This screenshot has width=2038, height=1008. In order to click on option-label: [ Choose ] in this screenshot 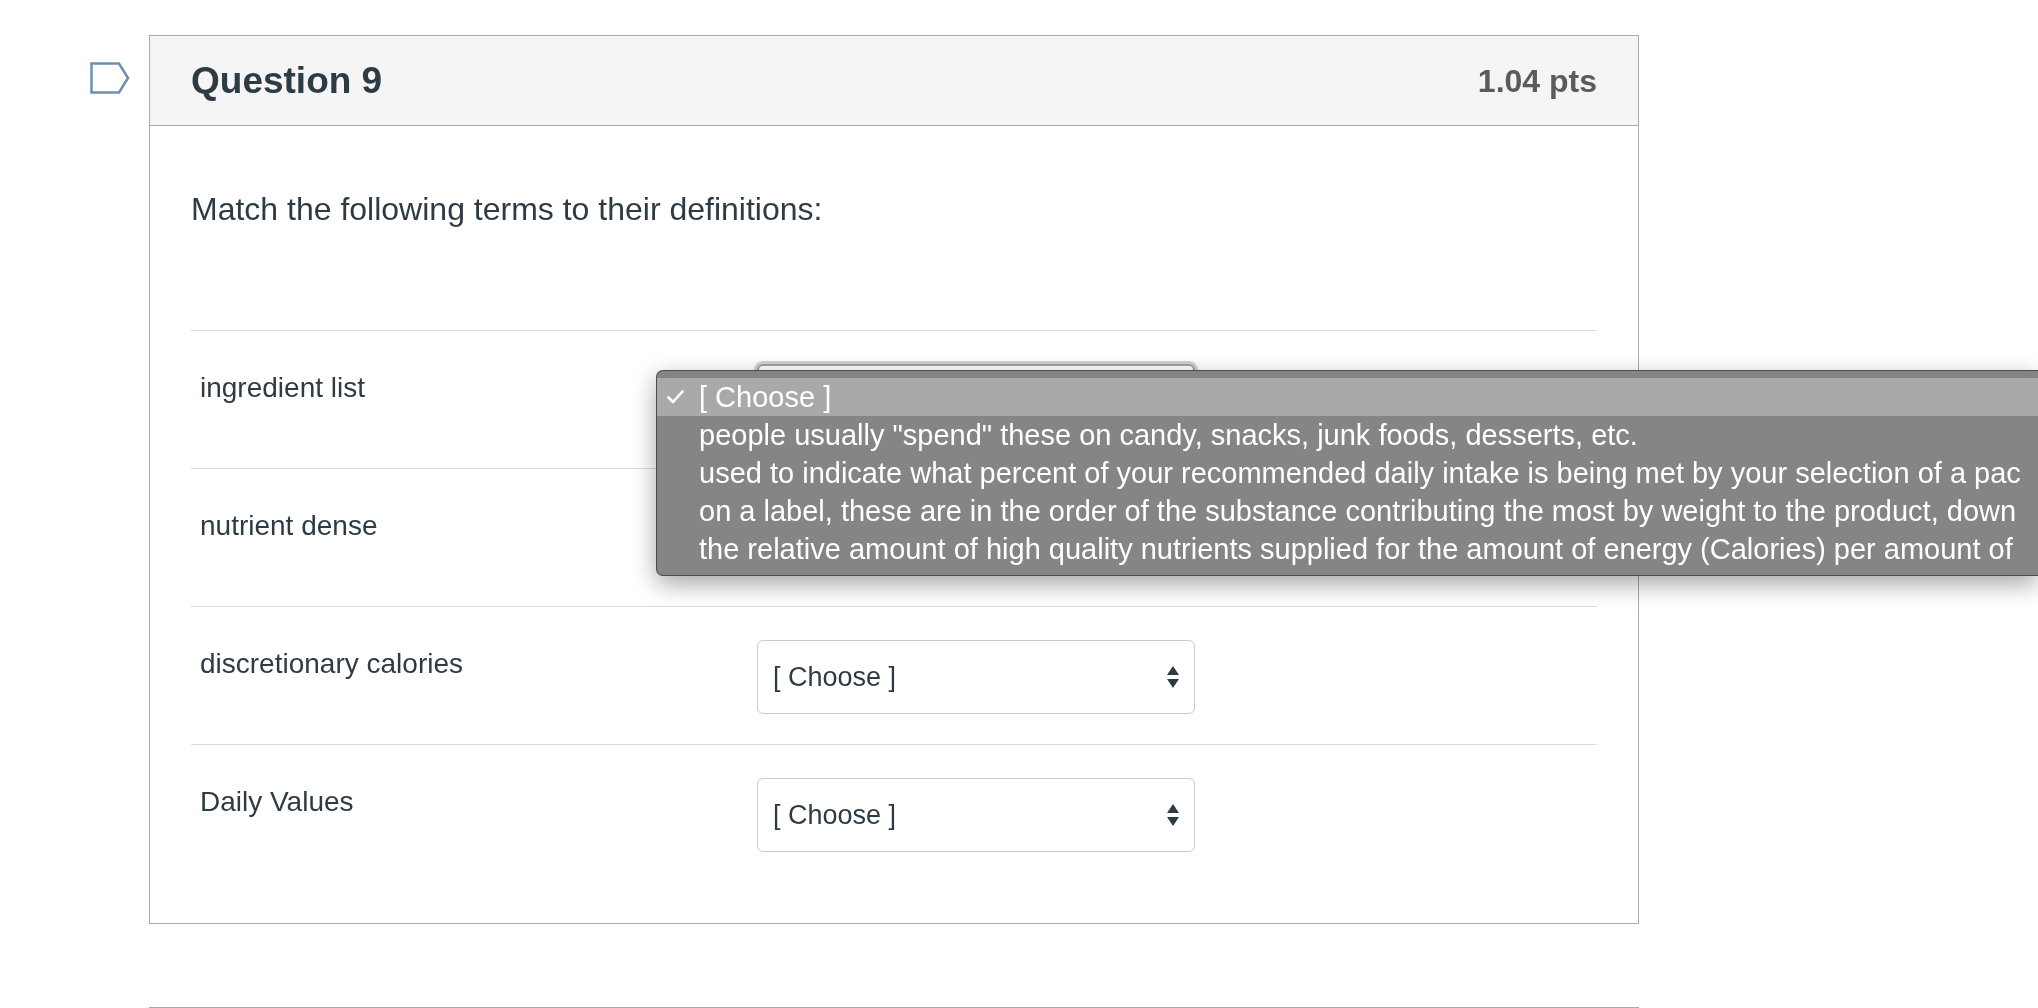, I will do `click(765, 397)`.